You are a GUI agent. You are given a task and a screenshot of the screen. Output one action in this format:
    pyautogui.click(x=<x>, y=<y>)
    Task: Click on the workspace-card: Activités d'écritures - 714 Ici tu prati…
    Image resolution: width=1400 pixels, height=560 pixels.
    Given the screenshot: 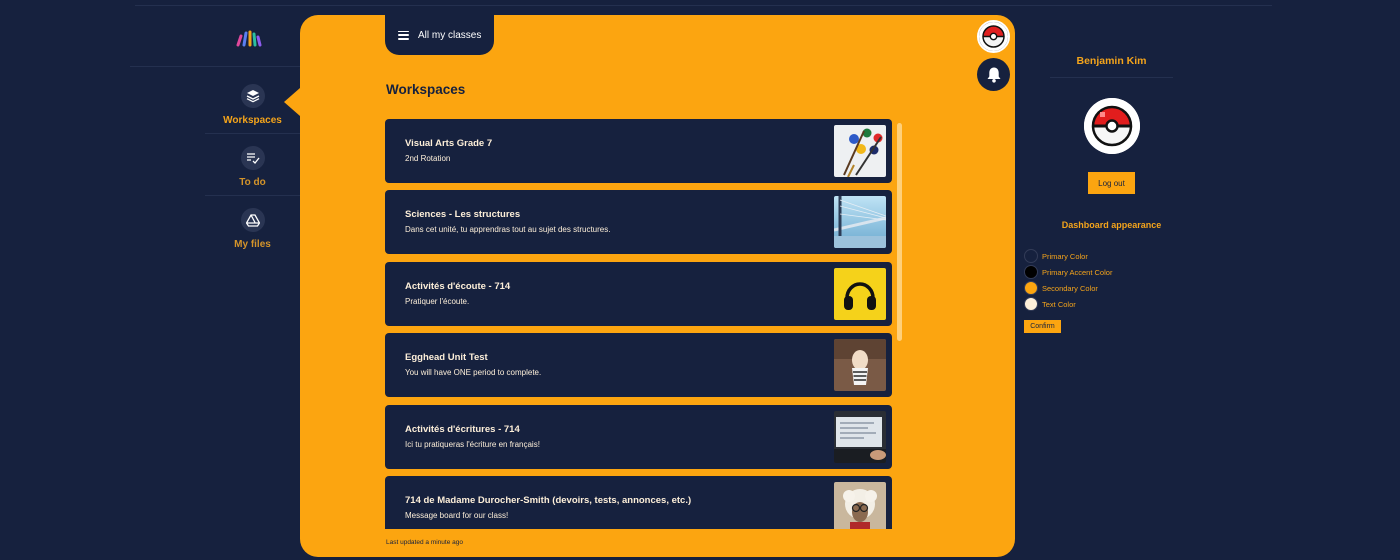 What is the action you would take?
    pyautogui.click(x=638, y=437)
    